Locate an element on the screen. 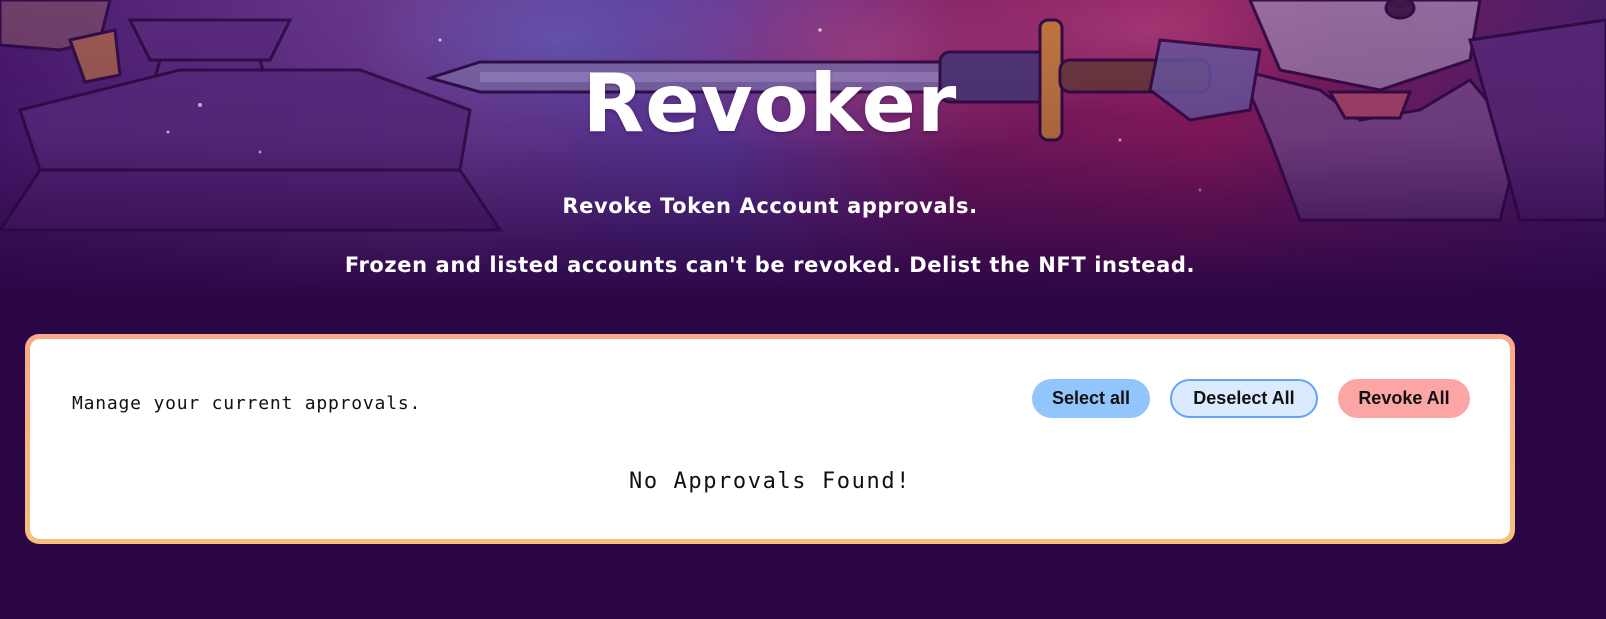 Image resolution: width=1606 pixels, height=619 pixels. approval-actions: Select all Deselect All Revoke All is located at coordinates (1251, 398).